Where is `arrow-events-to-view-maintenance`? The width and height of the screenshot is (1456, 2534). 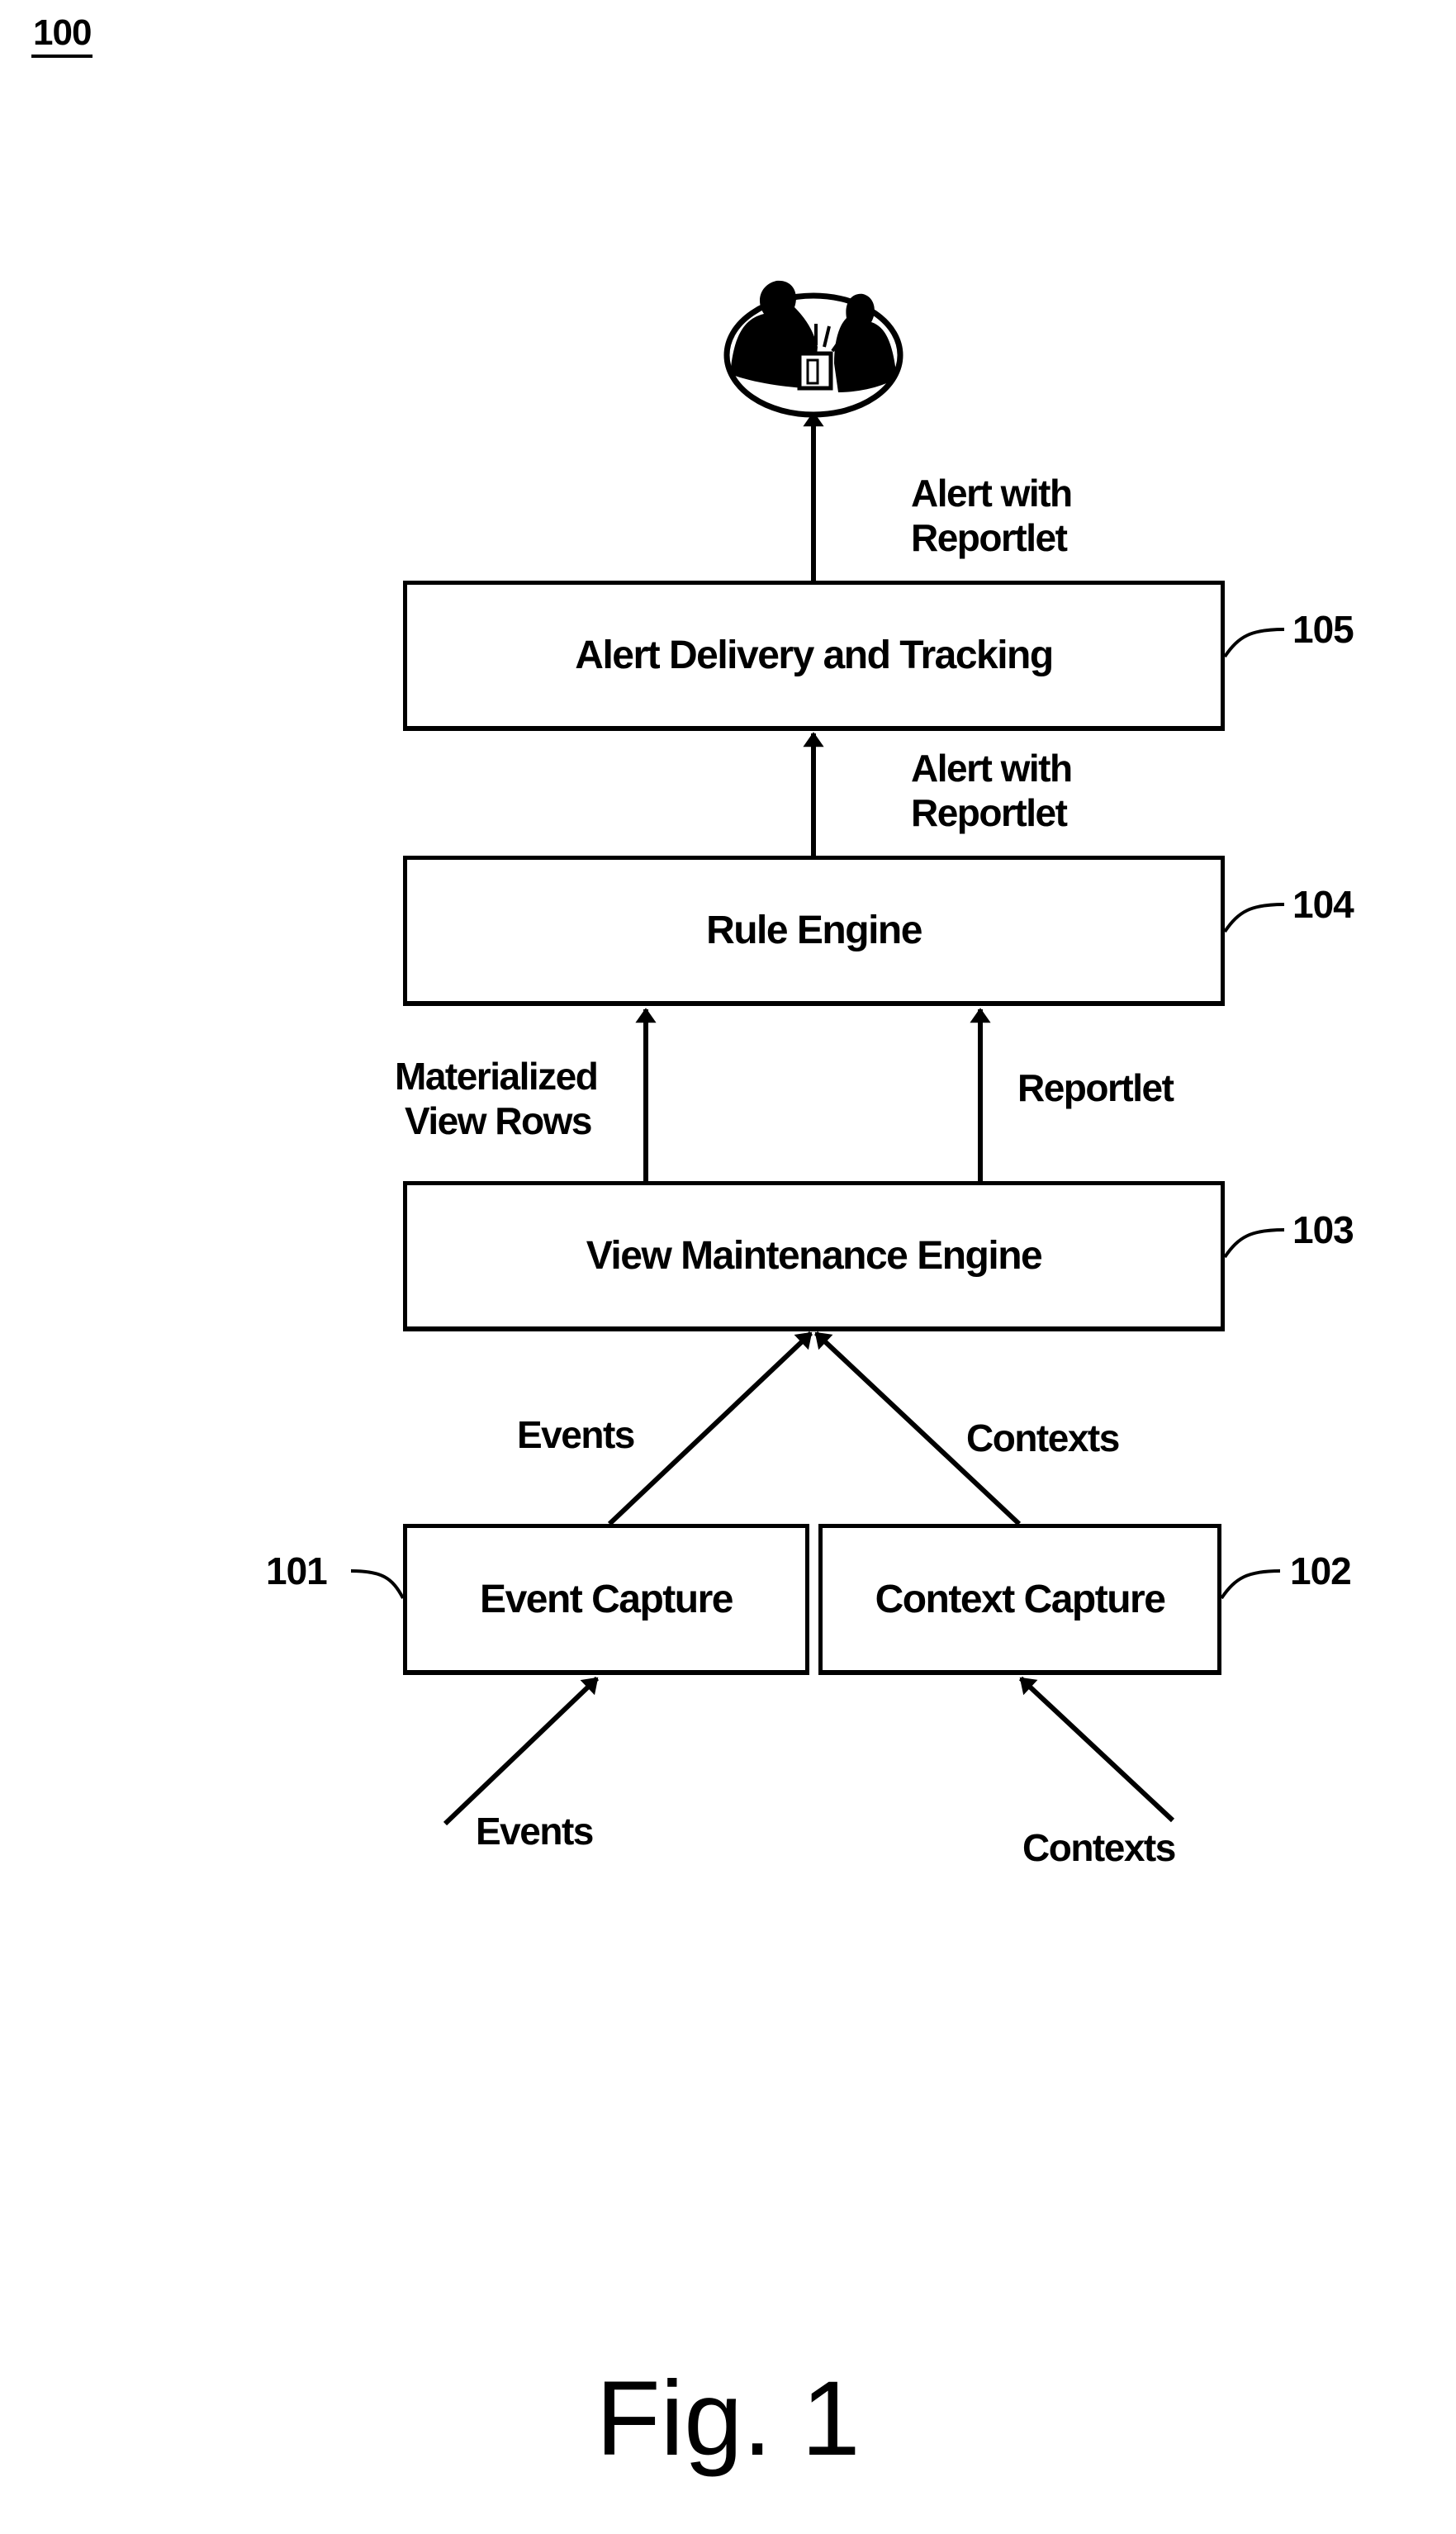 arrow-events-to-view-maintenance is located at coordinates (710, 1429).